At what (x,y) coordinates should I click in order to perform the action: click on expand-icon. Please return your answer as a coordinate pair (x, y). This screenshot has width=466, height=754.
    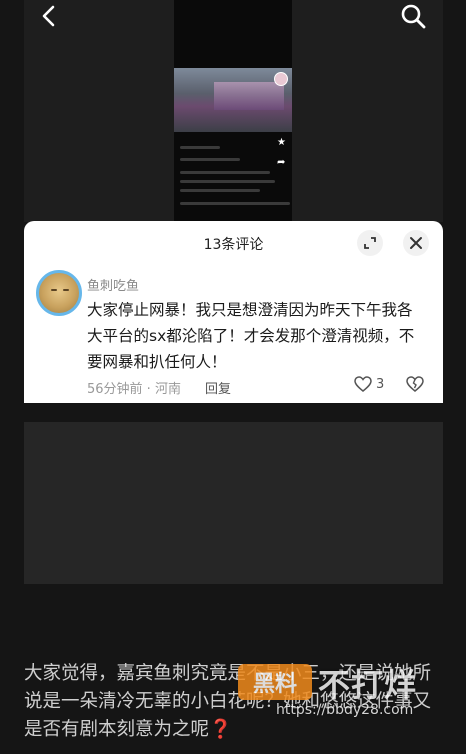
    Looking at the image, I should click on (370, 243).